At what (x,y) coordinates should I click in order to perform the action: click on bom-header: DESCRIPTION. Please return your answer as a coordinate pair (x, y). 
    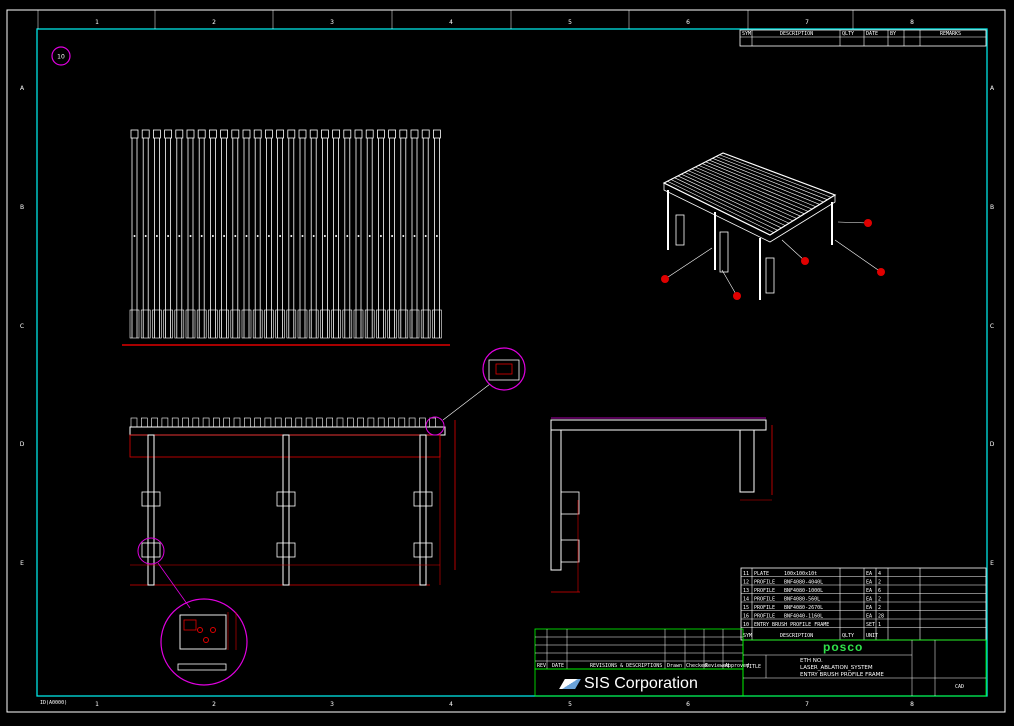
    Looking at the image, I should click on (796, 636).